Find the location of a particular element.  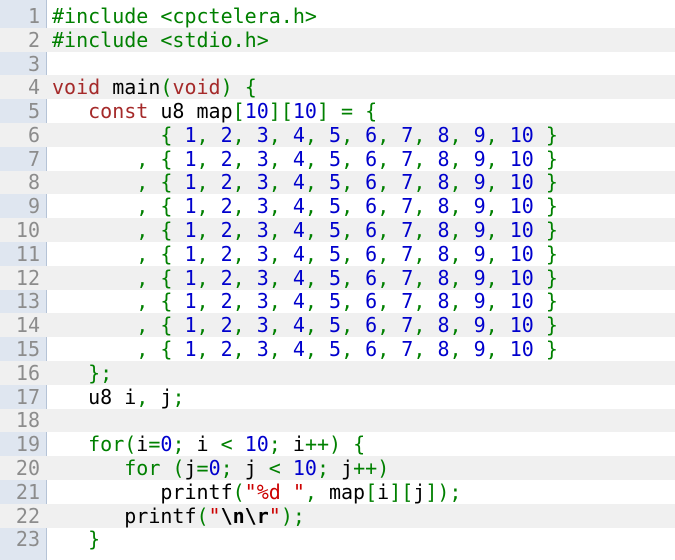

line-number: 4 is located at coordinates (33, 87).